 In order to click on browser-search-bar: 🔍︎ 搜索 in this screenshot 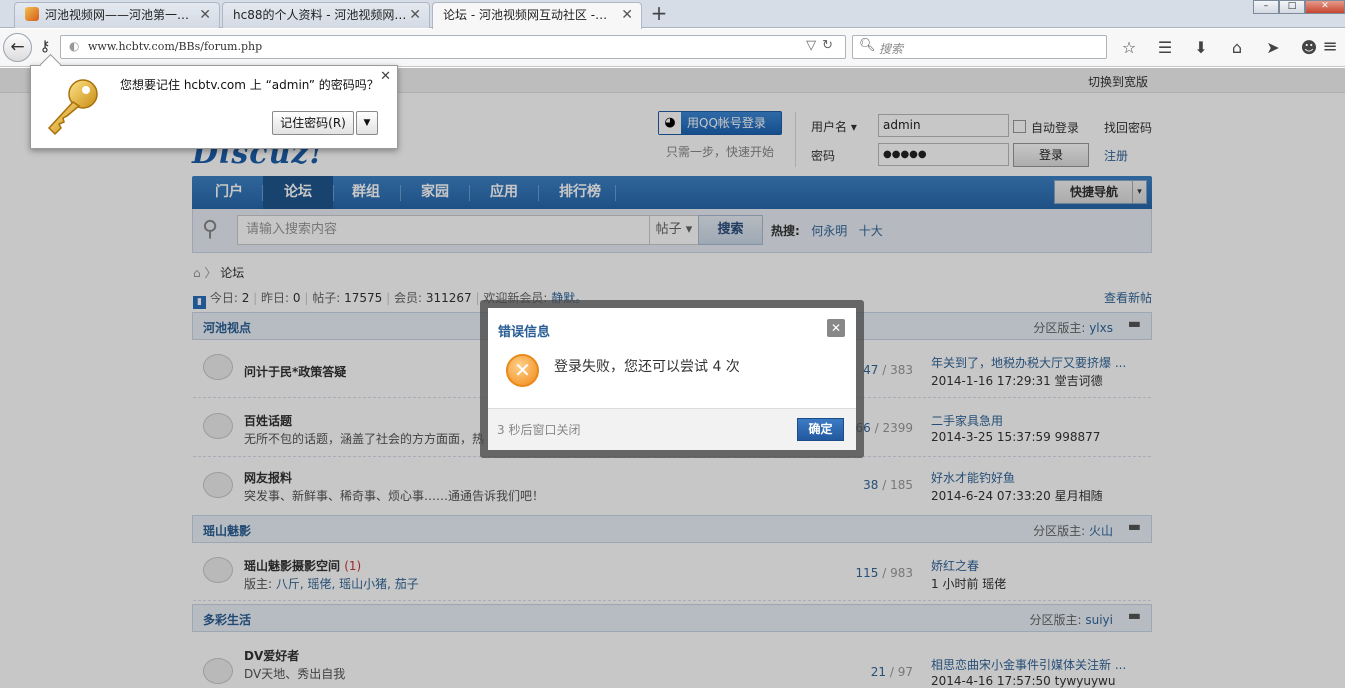, I will do `click(979, 47)`.